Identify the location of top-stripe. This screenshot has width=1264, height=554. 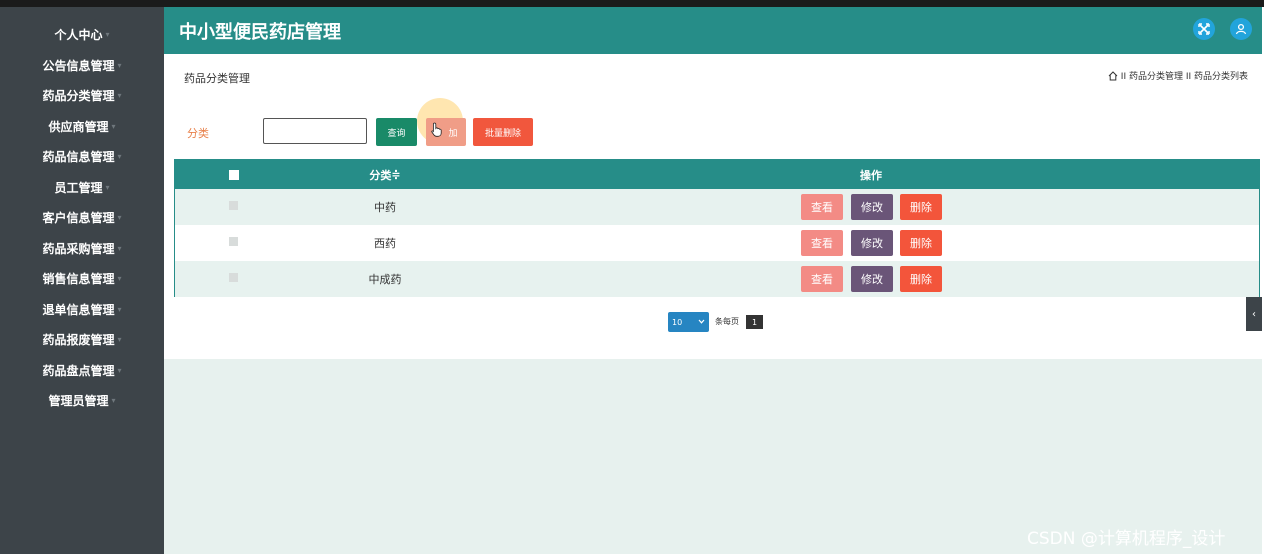
(632, 3).